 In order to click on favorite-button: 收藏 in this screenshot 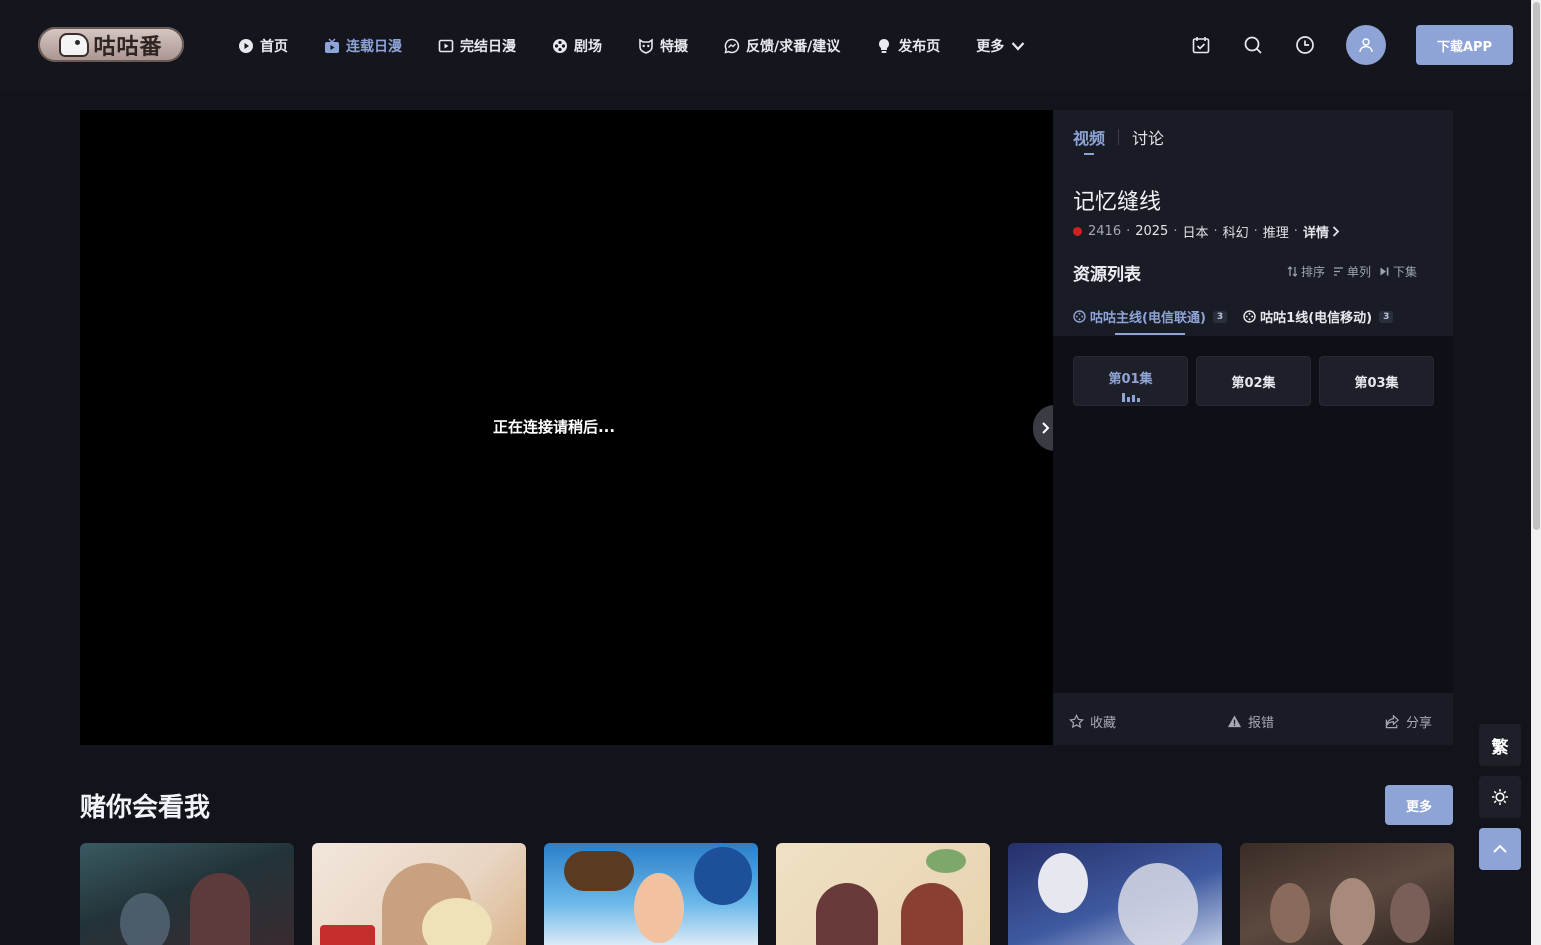, I will do `click(1092, 721)`.